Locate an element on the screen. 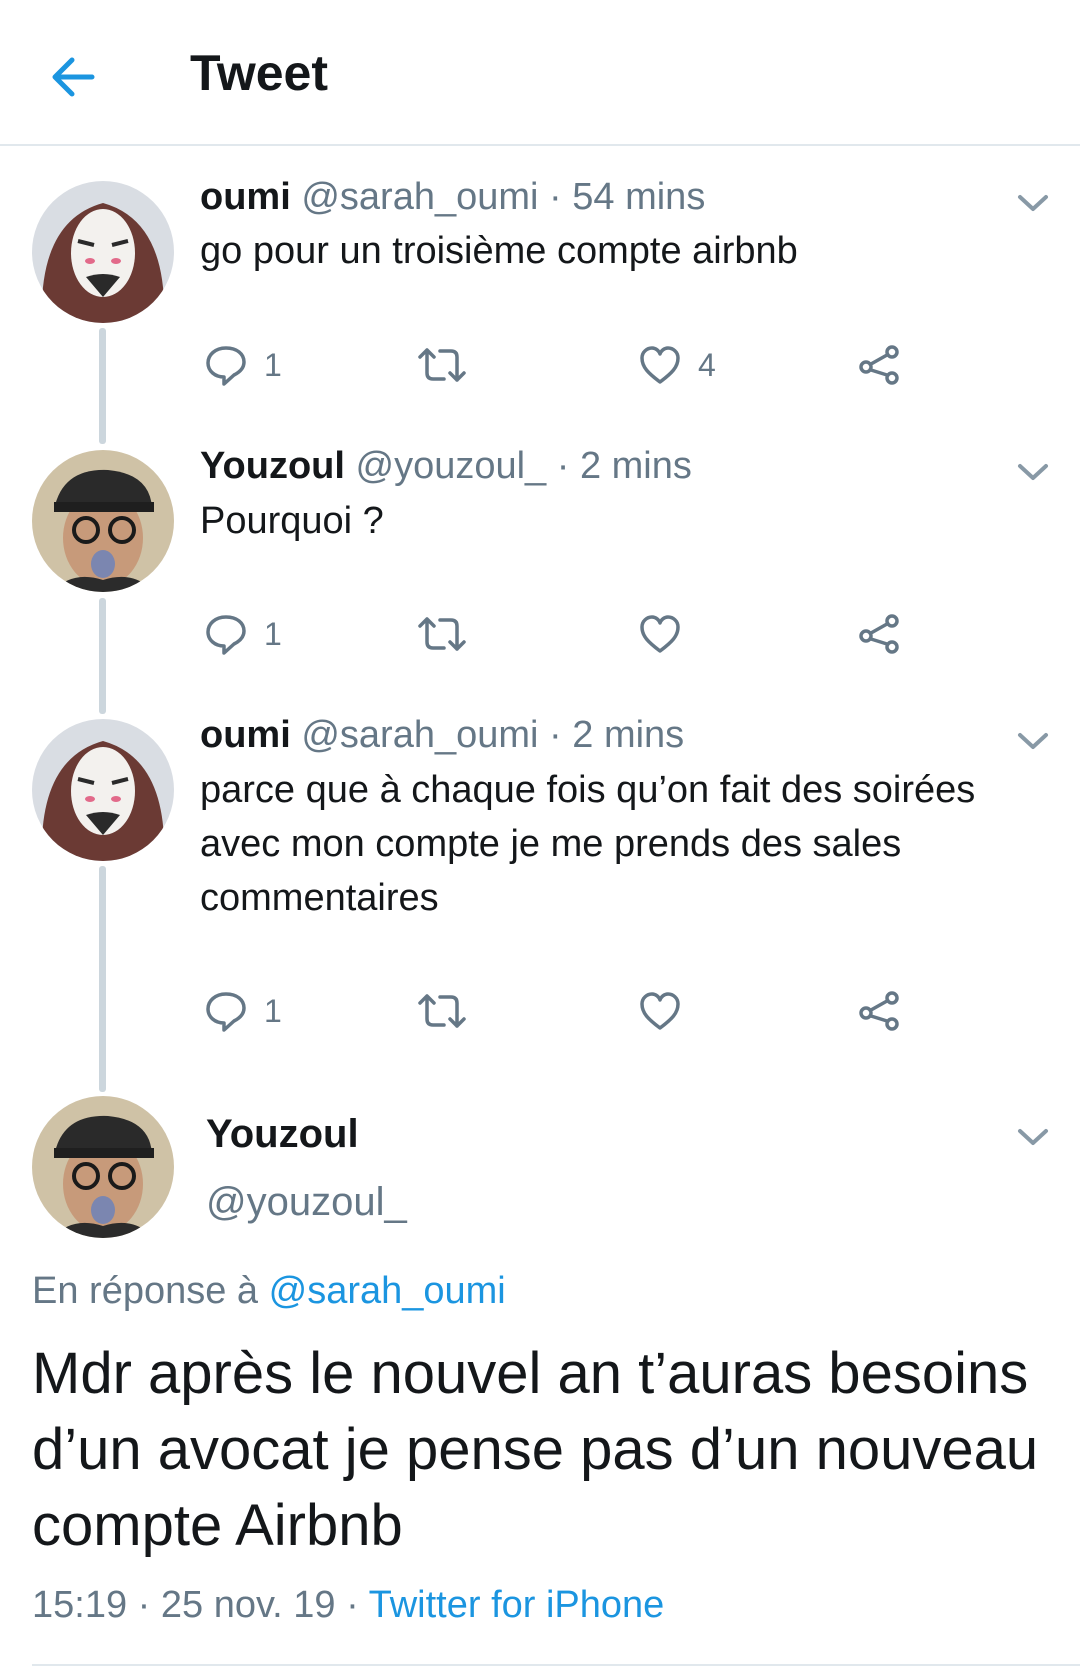 The image size is (1080, 1678). handle: @youzoul_ is located at coordinates (451, 466).